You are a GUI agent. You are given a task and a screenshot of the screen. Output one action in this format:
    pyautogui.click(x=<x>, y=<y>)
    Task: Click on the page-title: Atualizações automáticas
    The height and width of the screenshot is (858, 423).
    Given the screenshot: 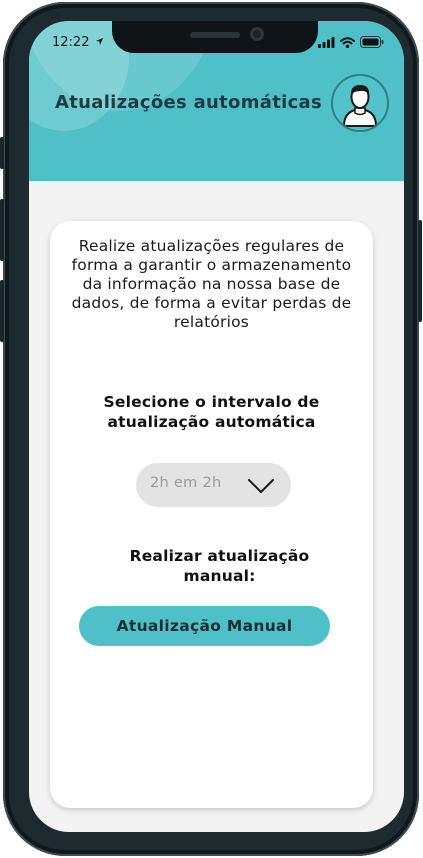 What is the action you would take?
    pyautogui.click(x=189, y=102)
    